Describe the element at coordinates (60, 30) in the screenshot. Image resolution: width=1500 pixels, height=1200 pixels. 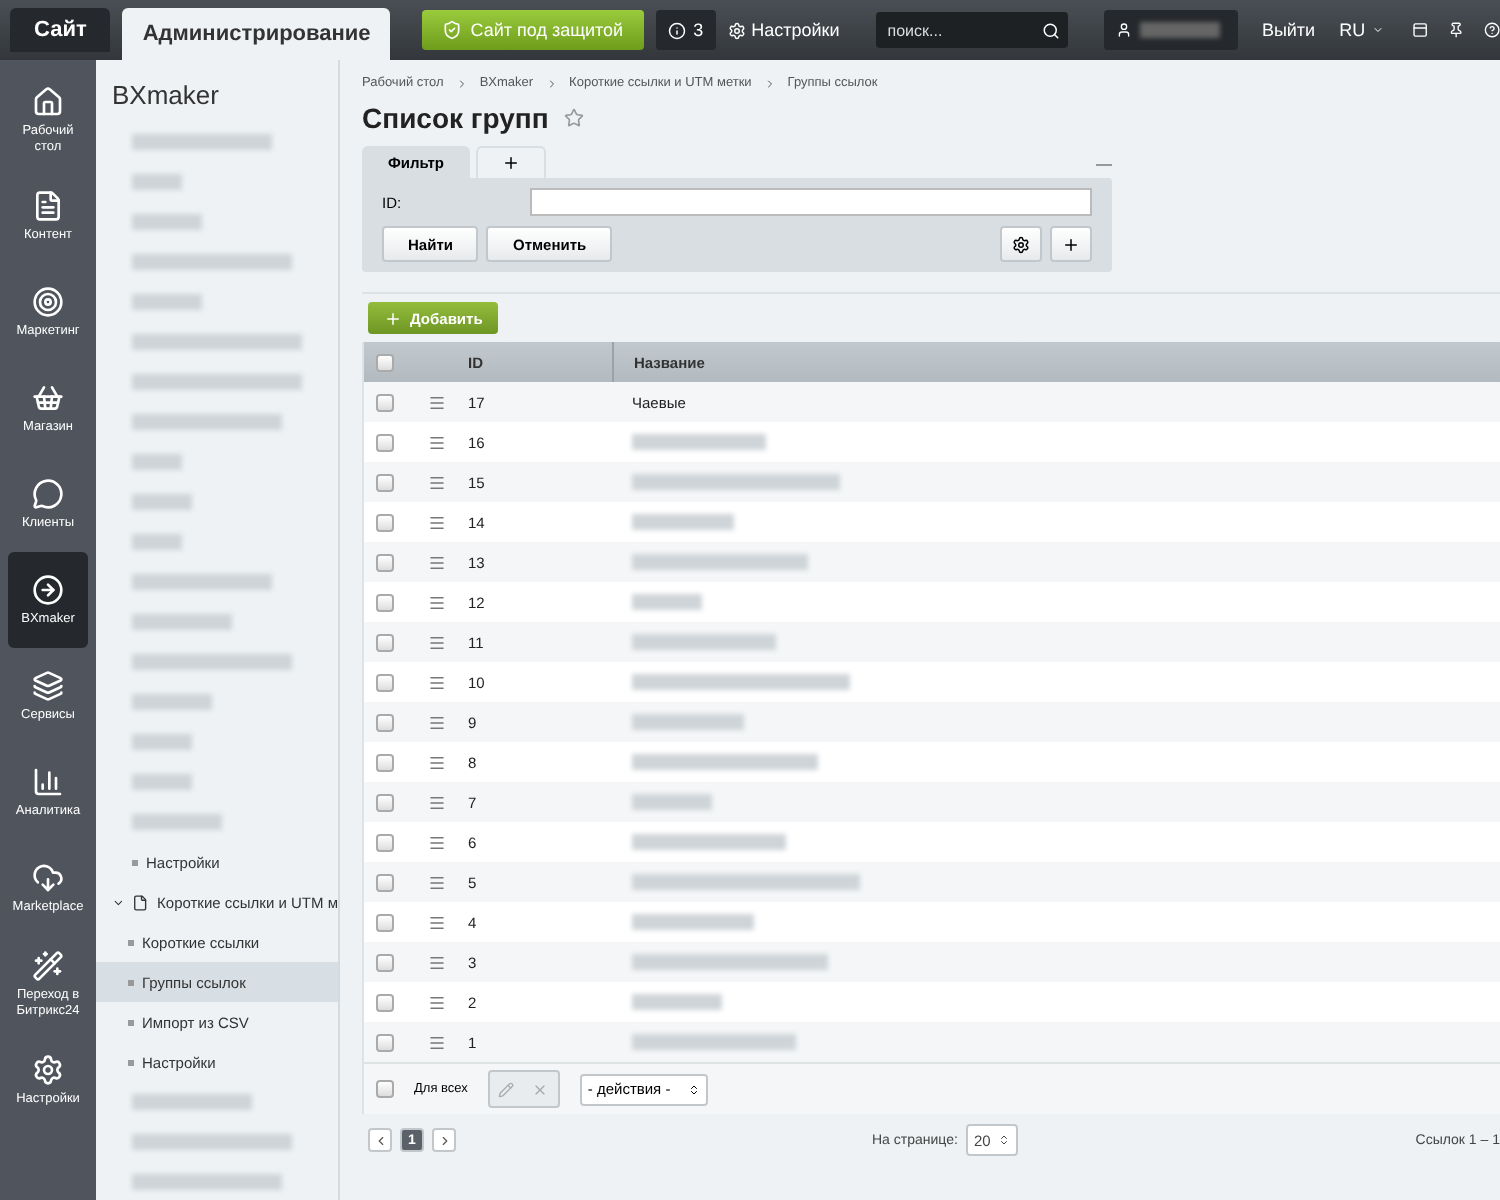
I see `top-tab: Сайт` at that location.